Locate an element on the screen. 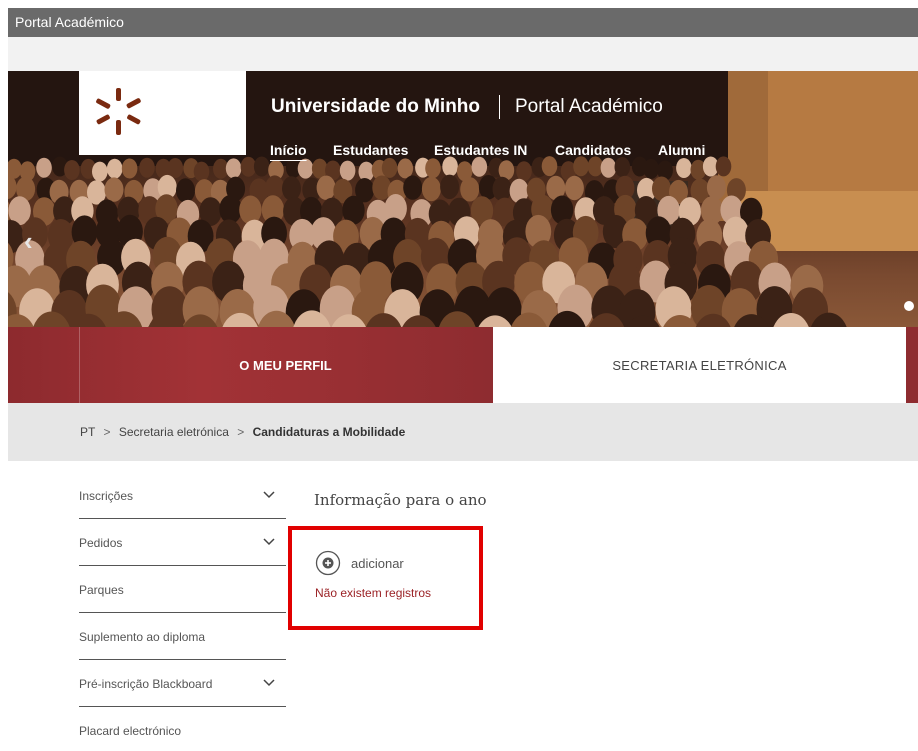 The image size is (918, 751). university-logo is located at coordinates (162, 113).